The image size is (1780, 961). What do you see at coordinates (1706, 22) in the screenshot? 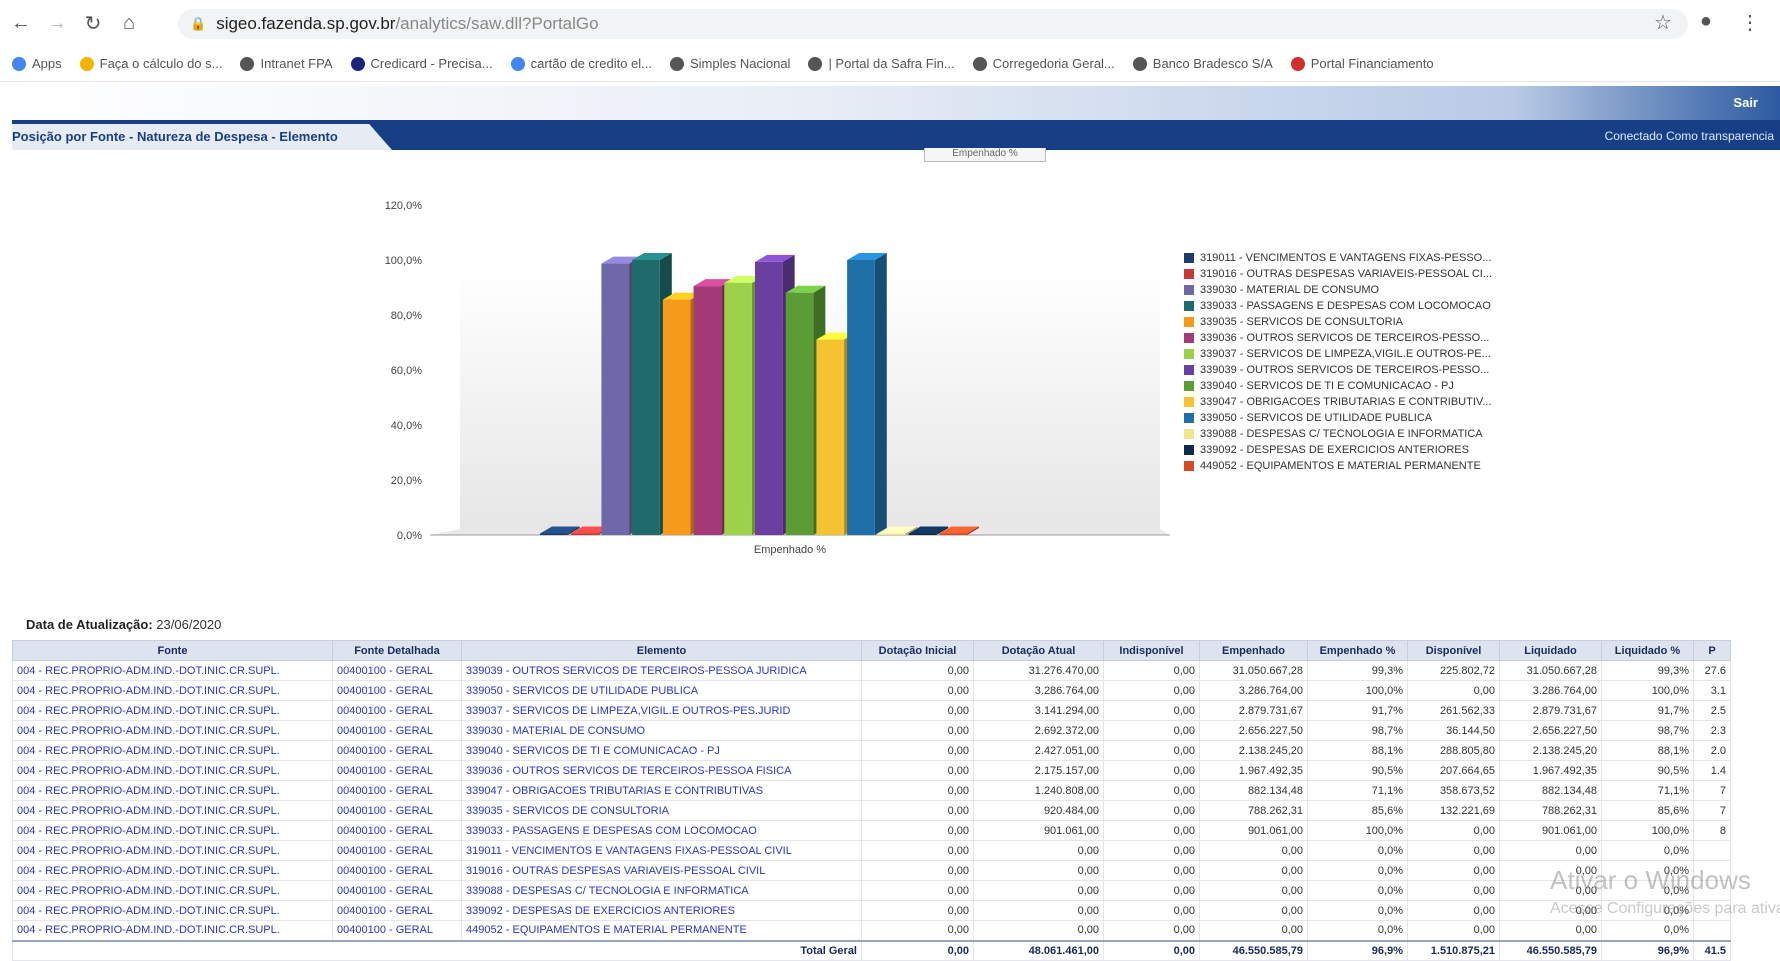
I see `profile-icon: ●` at bounding box center [1706, 22].